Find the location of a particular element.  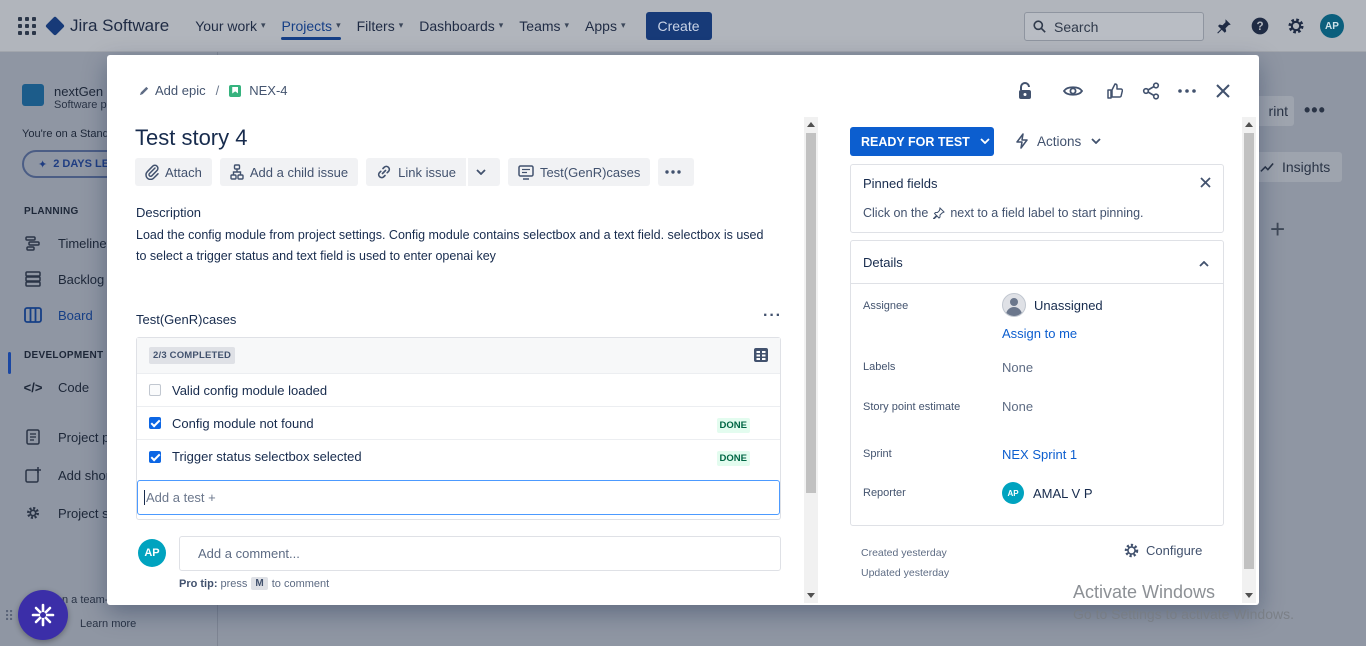

nav-your-work: Your work ▾ is located at coordinates (230, 26).